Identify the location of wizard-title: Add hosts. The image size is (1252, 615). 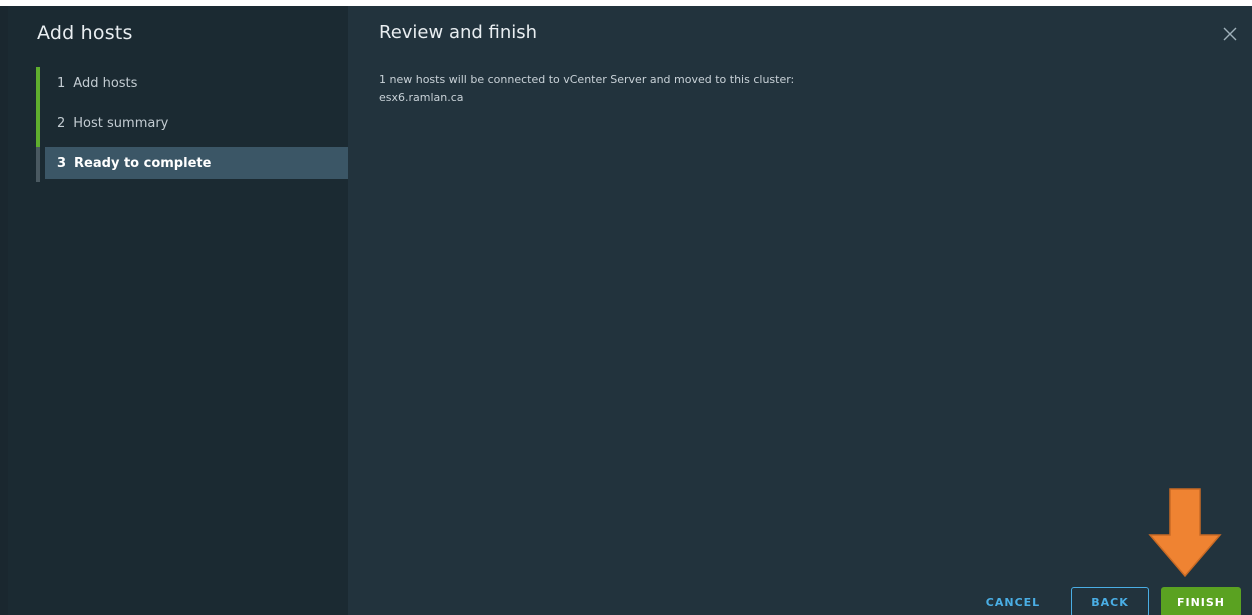
(85, 33).